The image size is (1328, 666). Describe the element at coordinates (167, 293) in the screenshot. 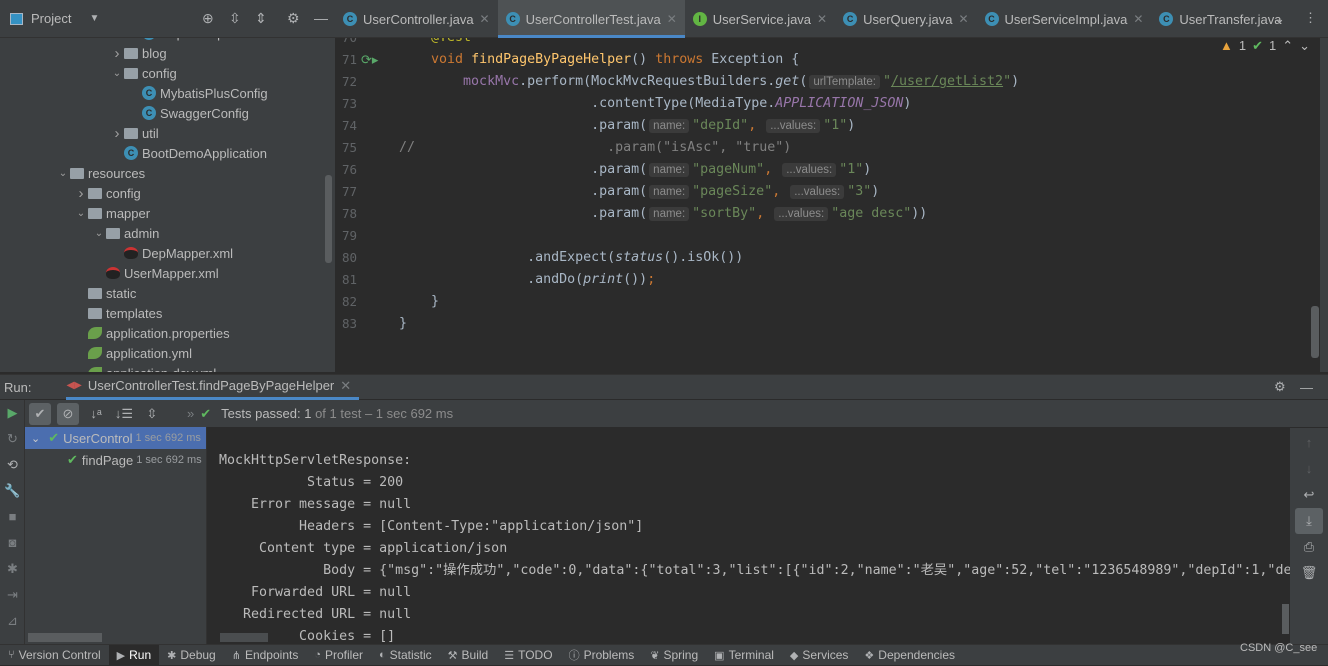

I see `tree-item: static` at that location.